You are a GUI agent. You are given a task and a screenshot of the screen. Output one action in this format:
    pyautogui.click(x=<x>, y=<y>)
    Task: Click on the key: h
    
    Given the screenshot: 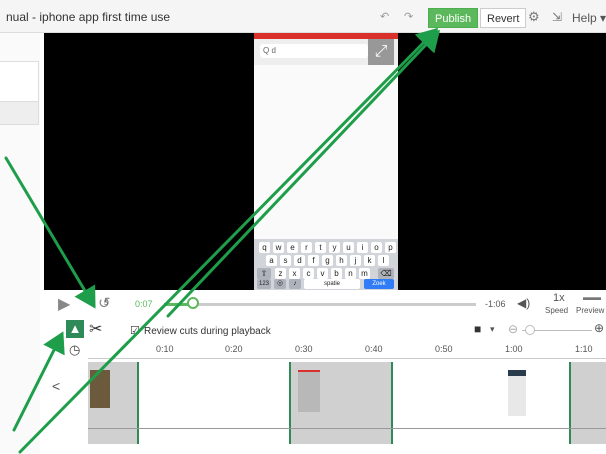 What is the action you would take?
    pyautogui.click(x=341, y=260)
    